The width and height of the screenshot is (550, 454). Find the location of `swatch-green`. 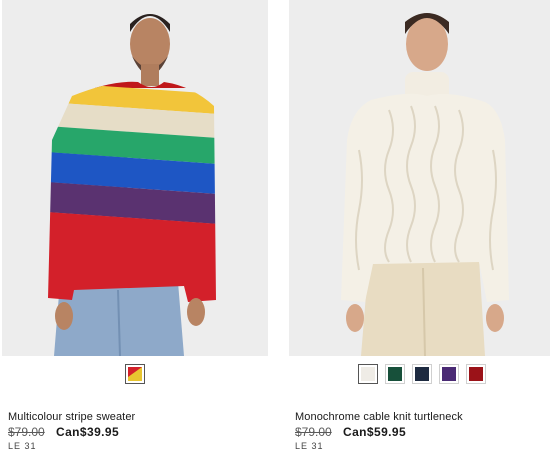

swatch-green is located at coordinates (395, 374).